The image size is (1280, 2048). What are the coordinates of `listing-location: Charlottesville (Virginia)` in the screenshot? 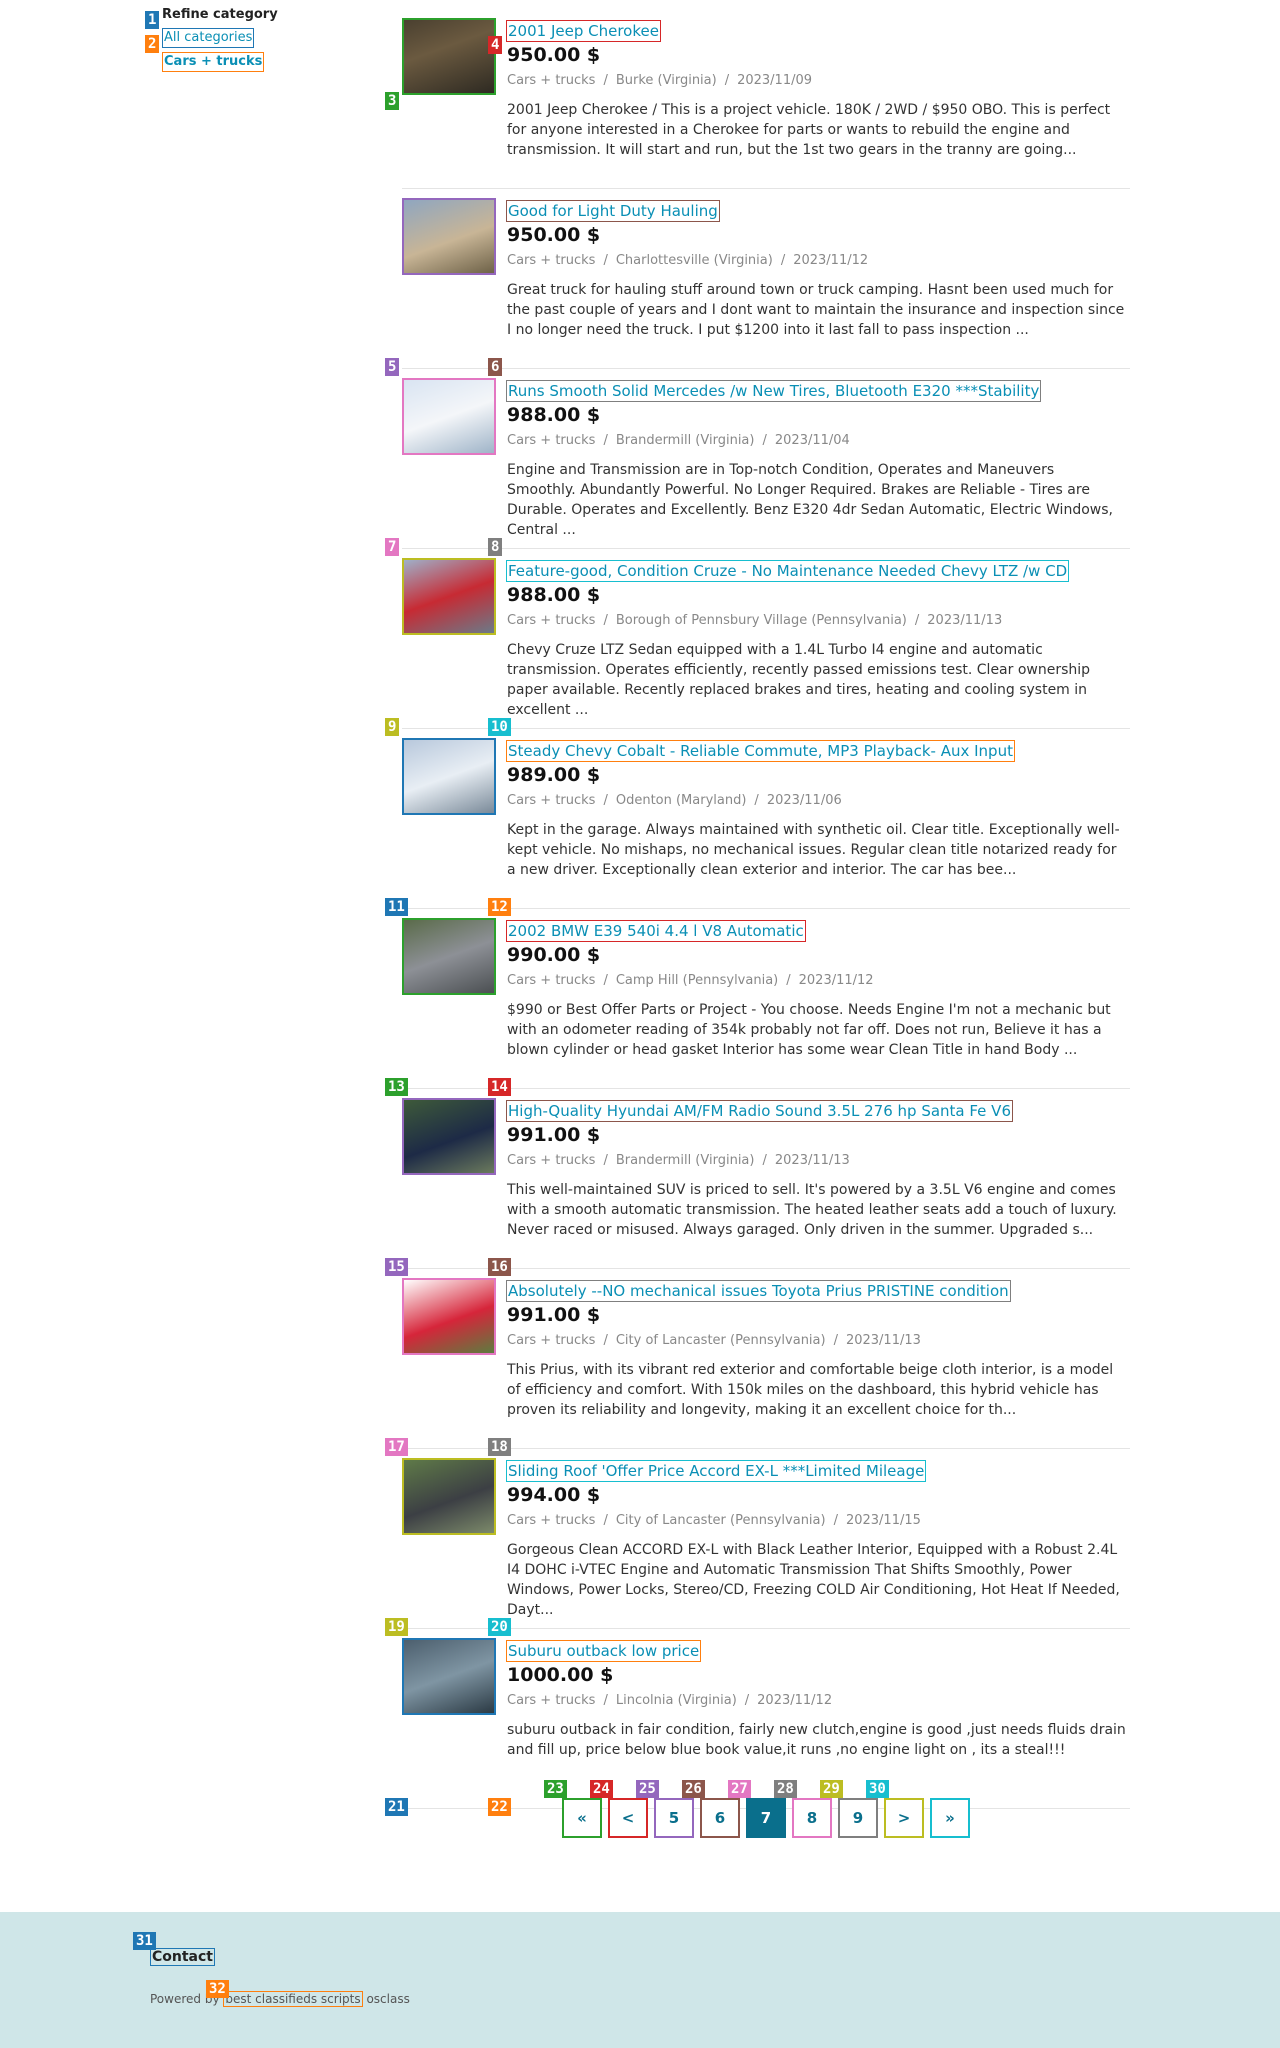 It's located at (694, 260).